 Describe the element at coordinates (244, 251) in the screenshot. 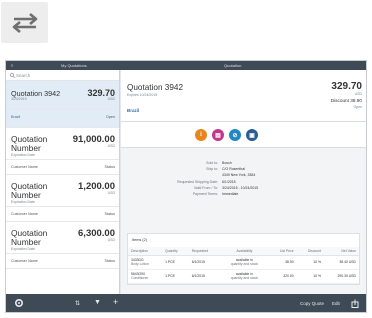

I see `col-header: Availability` at that location.